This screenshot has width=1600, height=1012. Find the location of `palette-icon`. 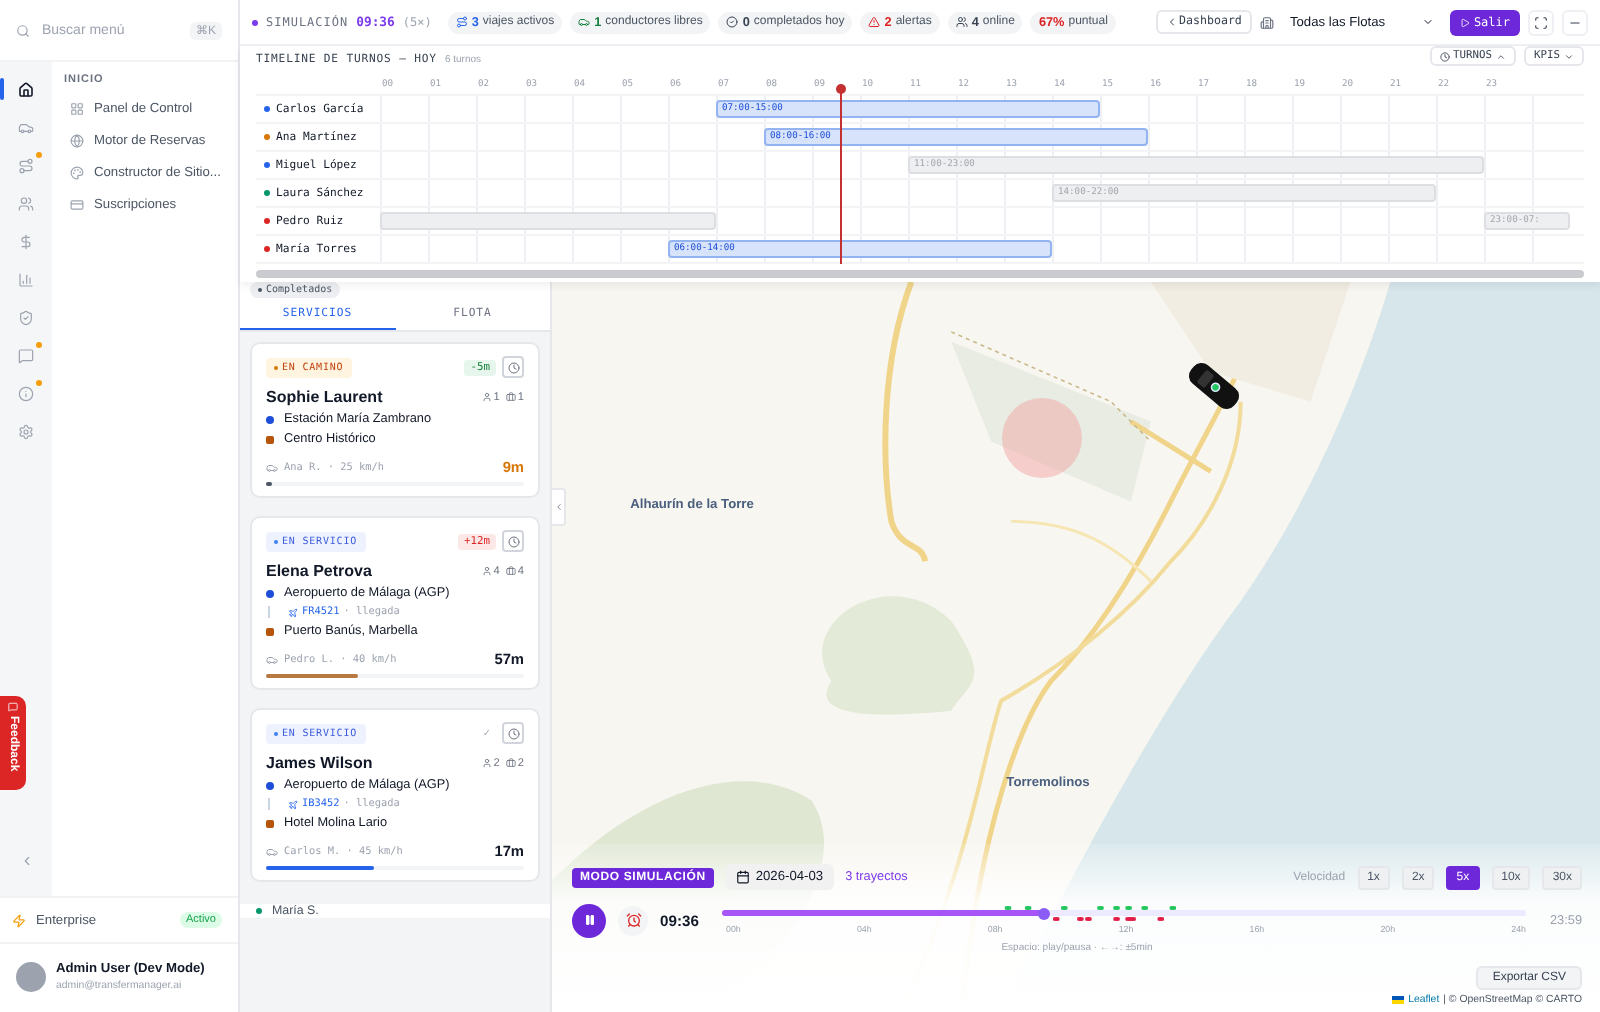

palette-icon is located at coordinates (77, 173).